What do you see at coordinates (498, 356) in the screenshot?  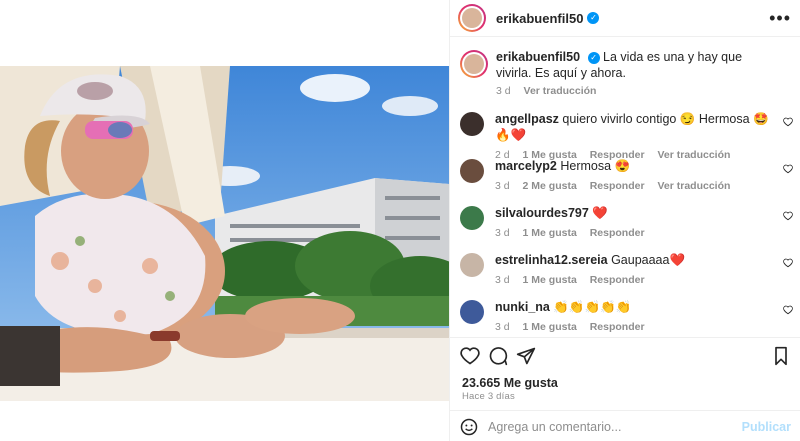 I see `comment-bubble-icon` at bounding box center [498, 356].